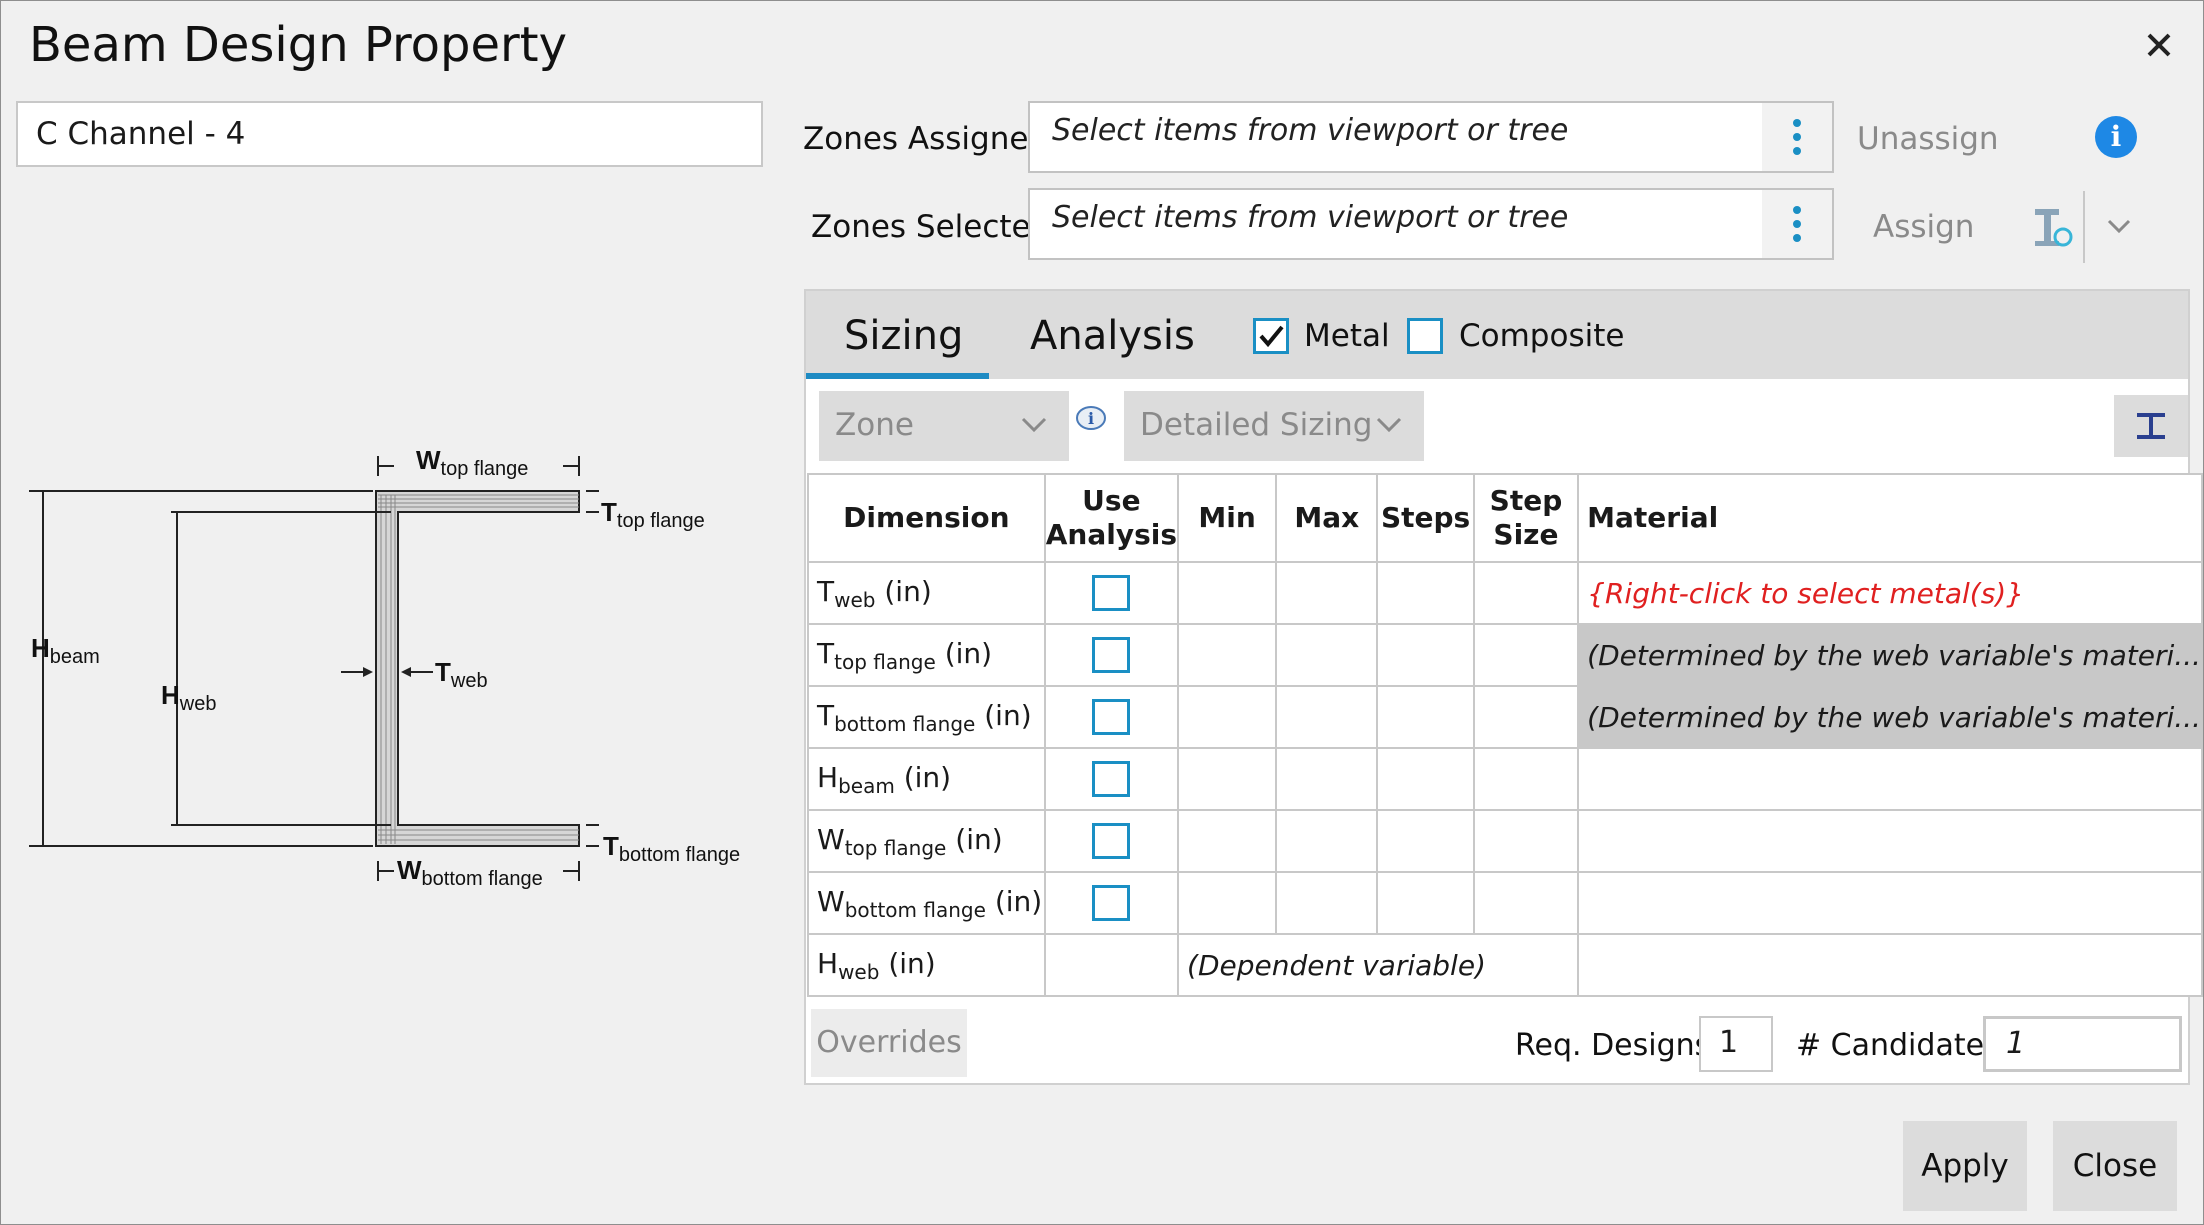 The height and width of the screenshot is (1225, 2204). Describe the element at coordinates (1526, 518) in the screenshot. I see `column-header-step-size: Step Size` at that location.